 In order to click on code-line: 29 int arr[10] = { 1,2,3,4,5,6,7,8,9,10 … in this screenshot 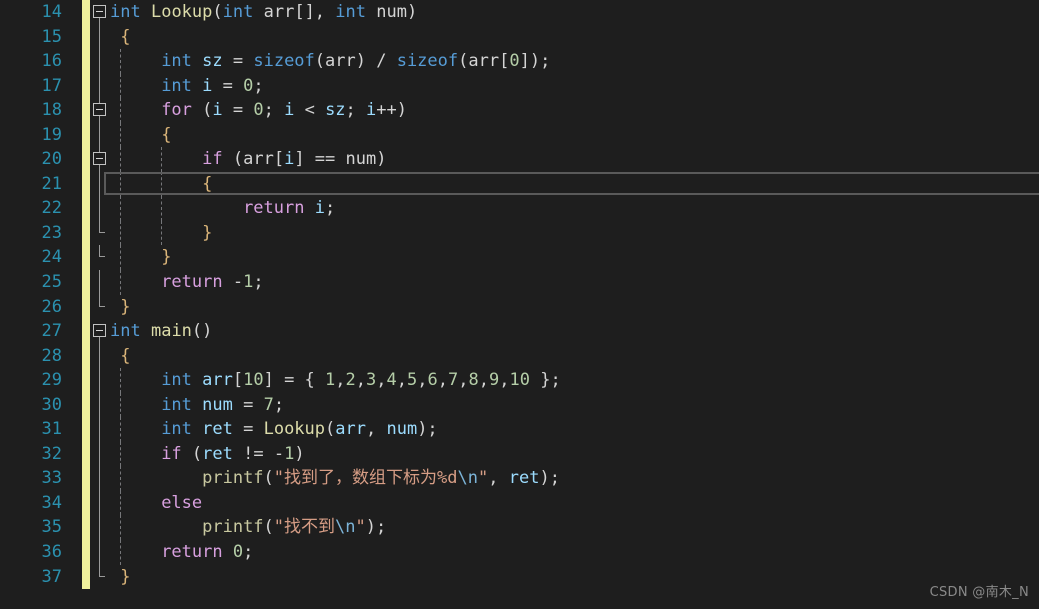, I will do `click(519, 380)`.